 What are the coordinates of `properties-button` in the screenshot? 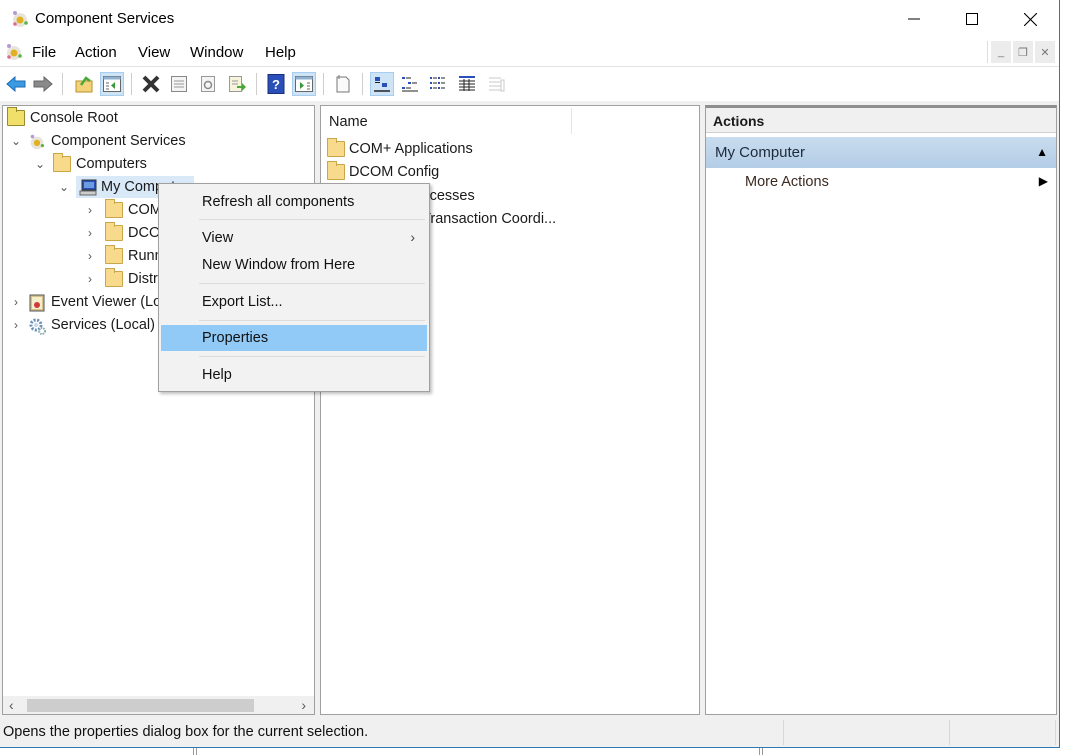 It's located at (179, 84).